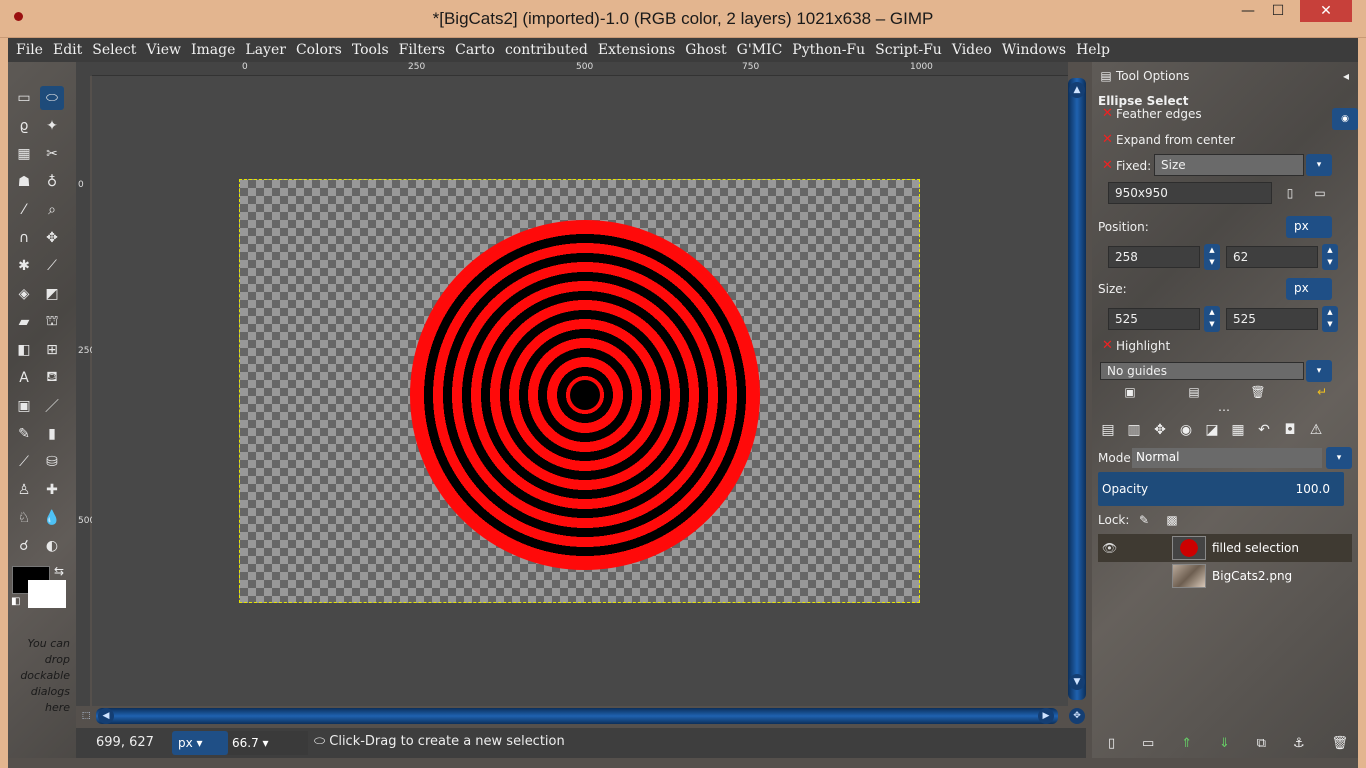  Describe the element at coordinates (1108, 430) in the screenshot. I see `layers-tab-icon: ▤` at that location.